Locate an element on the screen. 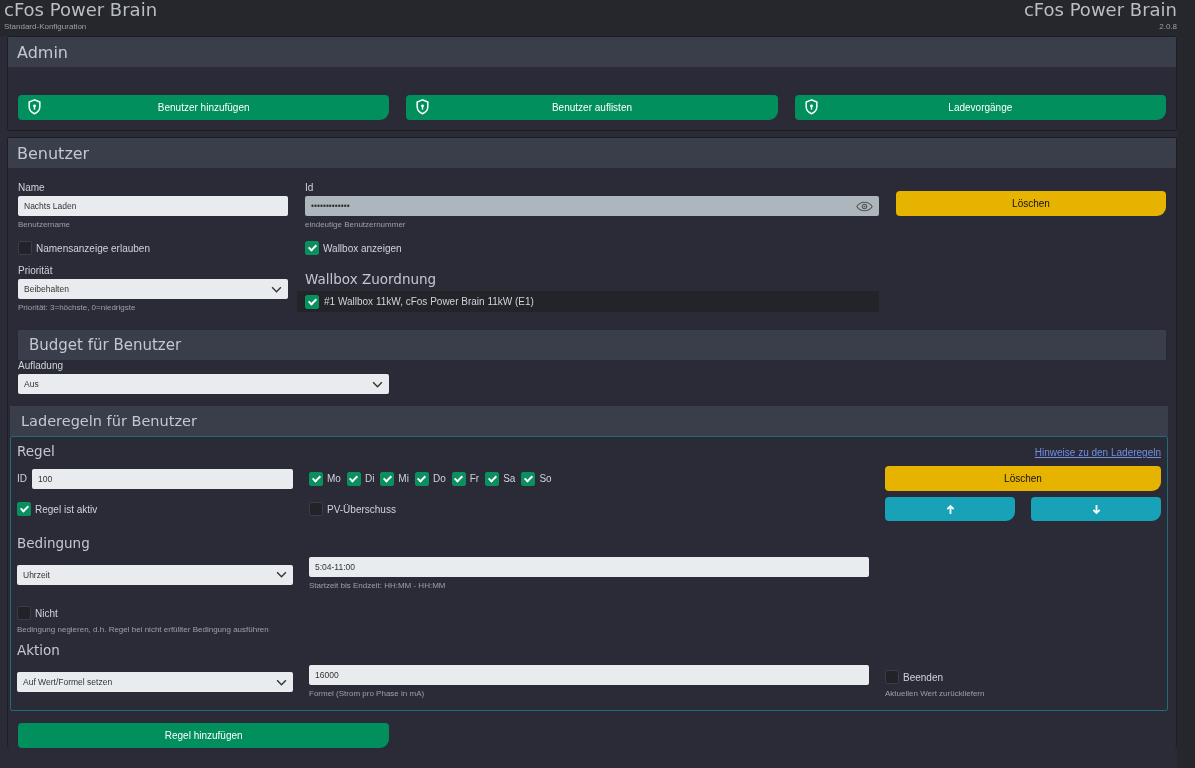 The width and height of the screenshot is (1195, 768). checkbox-label: #1 Wallbox 11kW, cFos Power Brain 11kW (E1) is located at coordinates (429, 301).